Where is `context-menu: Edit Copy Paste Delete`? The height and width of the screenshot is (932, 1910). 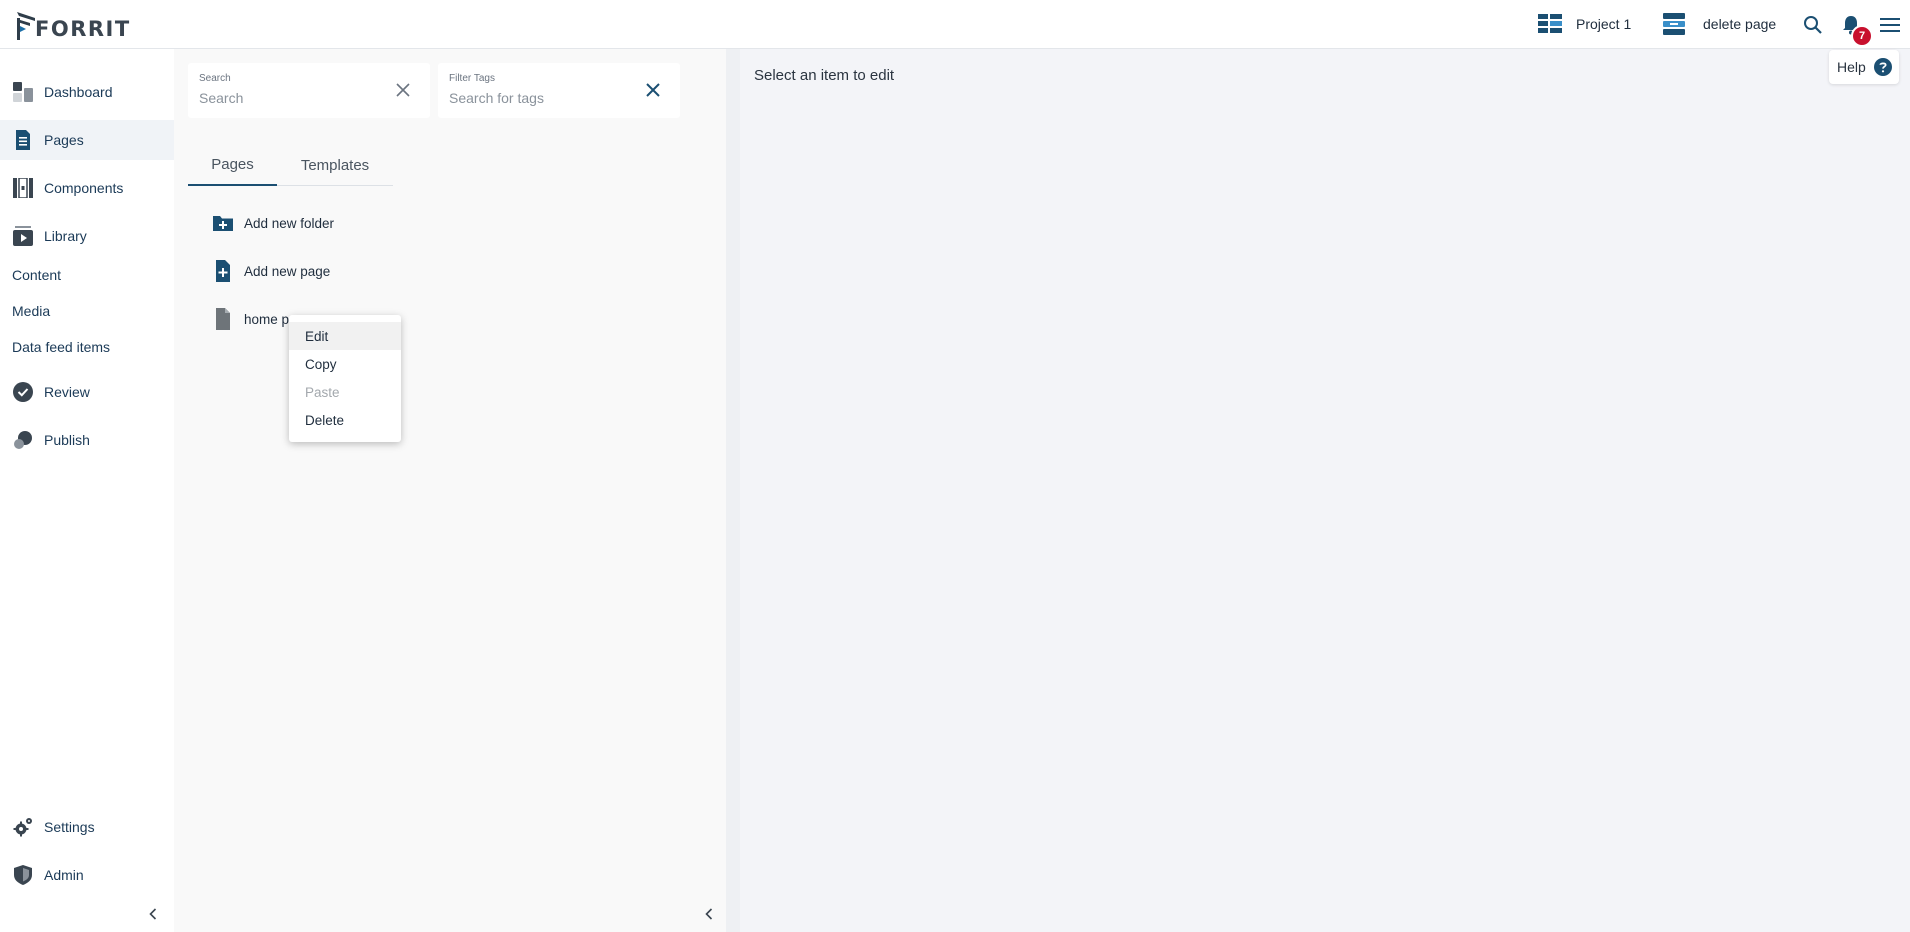 context-menu: Edit Copy Paste Delete is located at coordinates (345, 378).